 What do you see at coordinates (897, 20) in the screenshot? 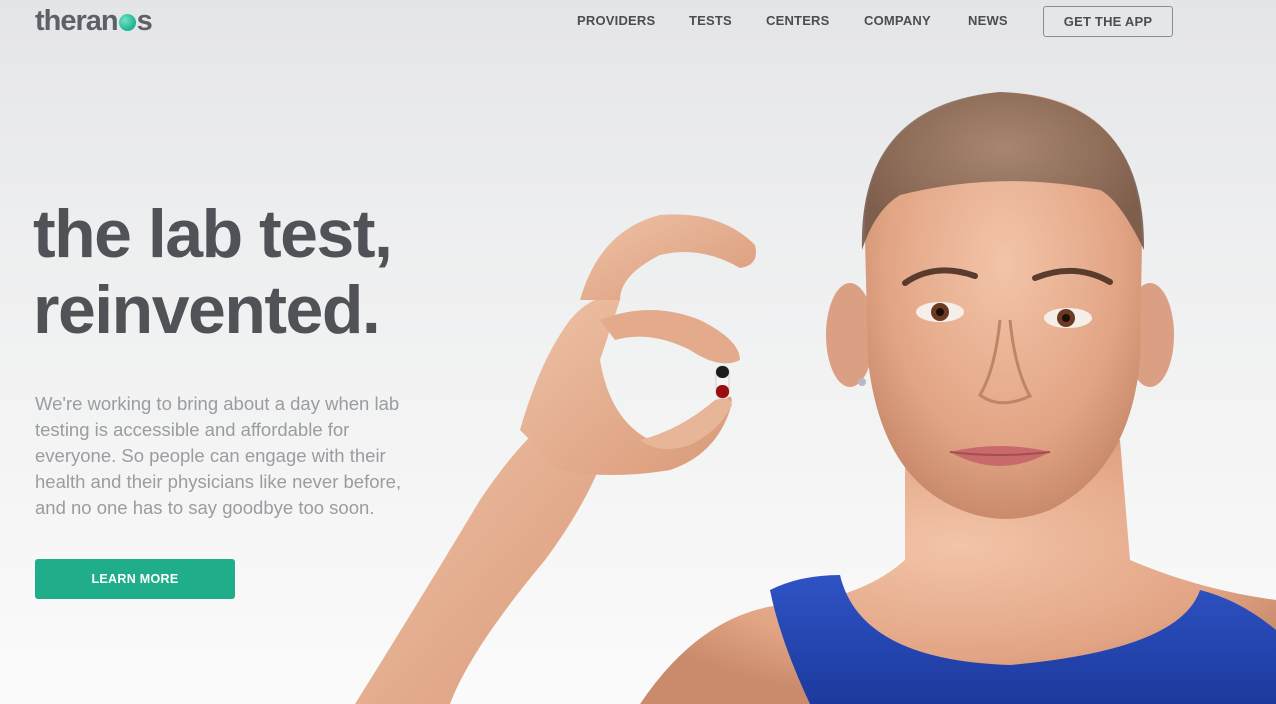
I see `nav-company: COMPANY` at bounding box center [897, 20].